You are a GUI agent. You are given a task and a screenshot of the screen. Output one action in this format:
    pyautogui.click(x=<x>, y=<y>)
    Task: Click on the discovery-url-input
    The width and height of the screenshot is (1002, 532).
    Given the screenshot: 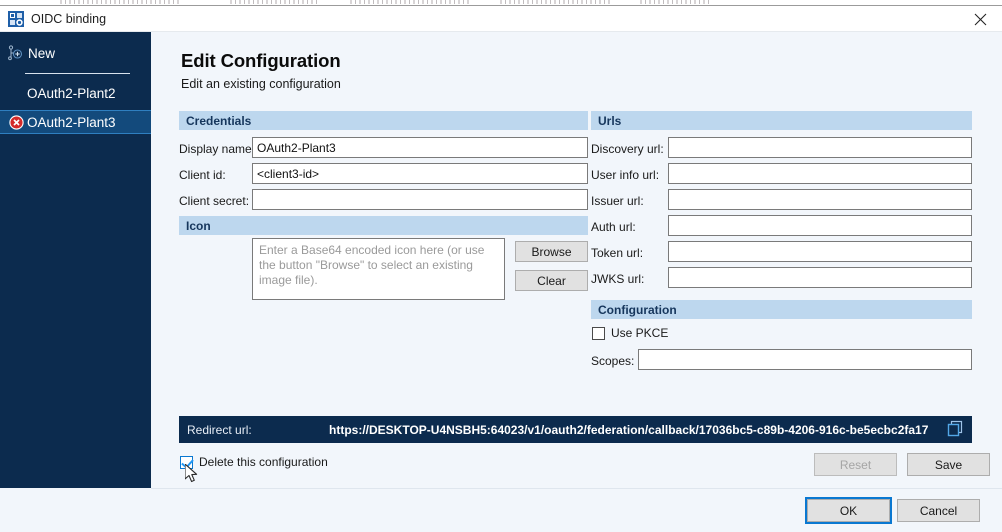 What is the action you would take?
    pyautogui.click(x=820, y=147)
    